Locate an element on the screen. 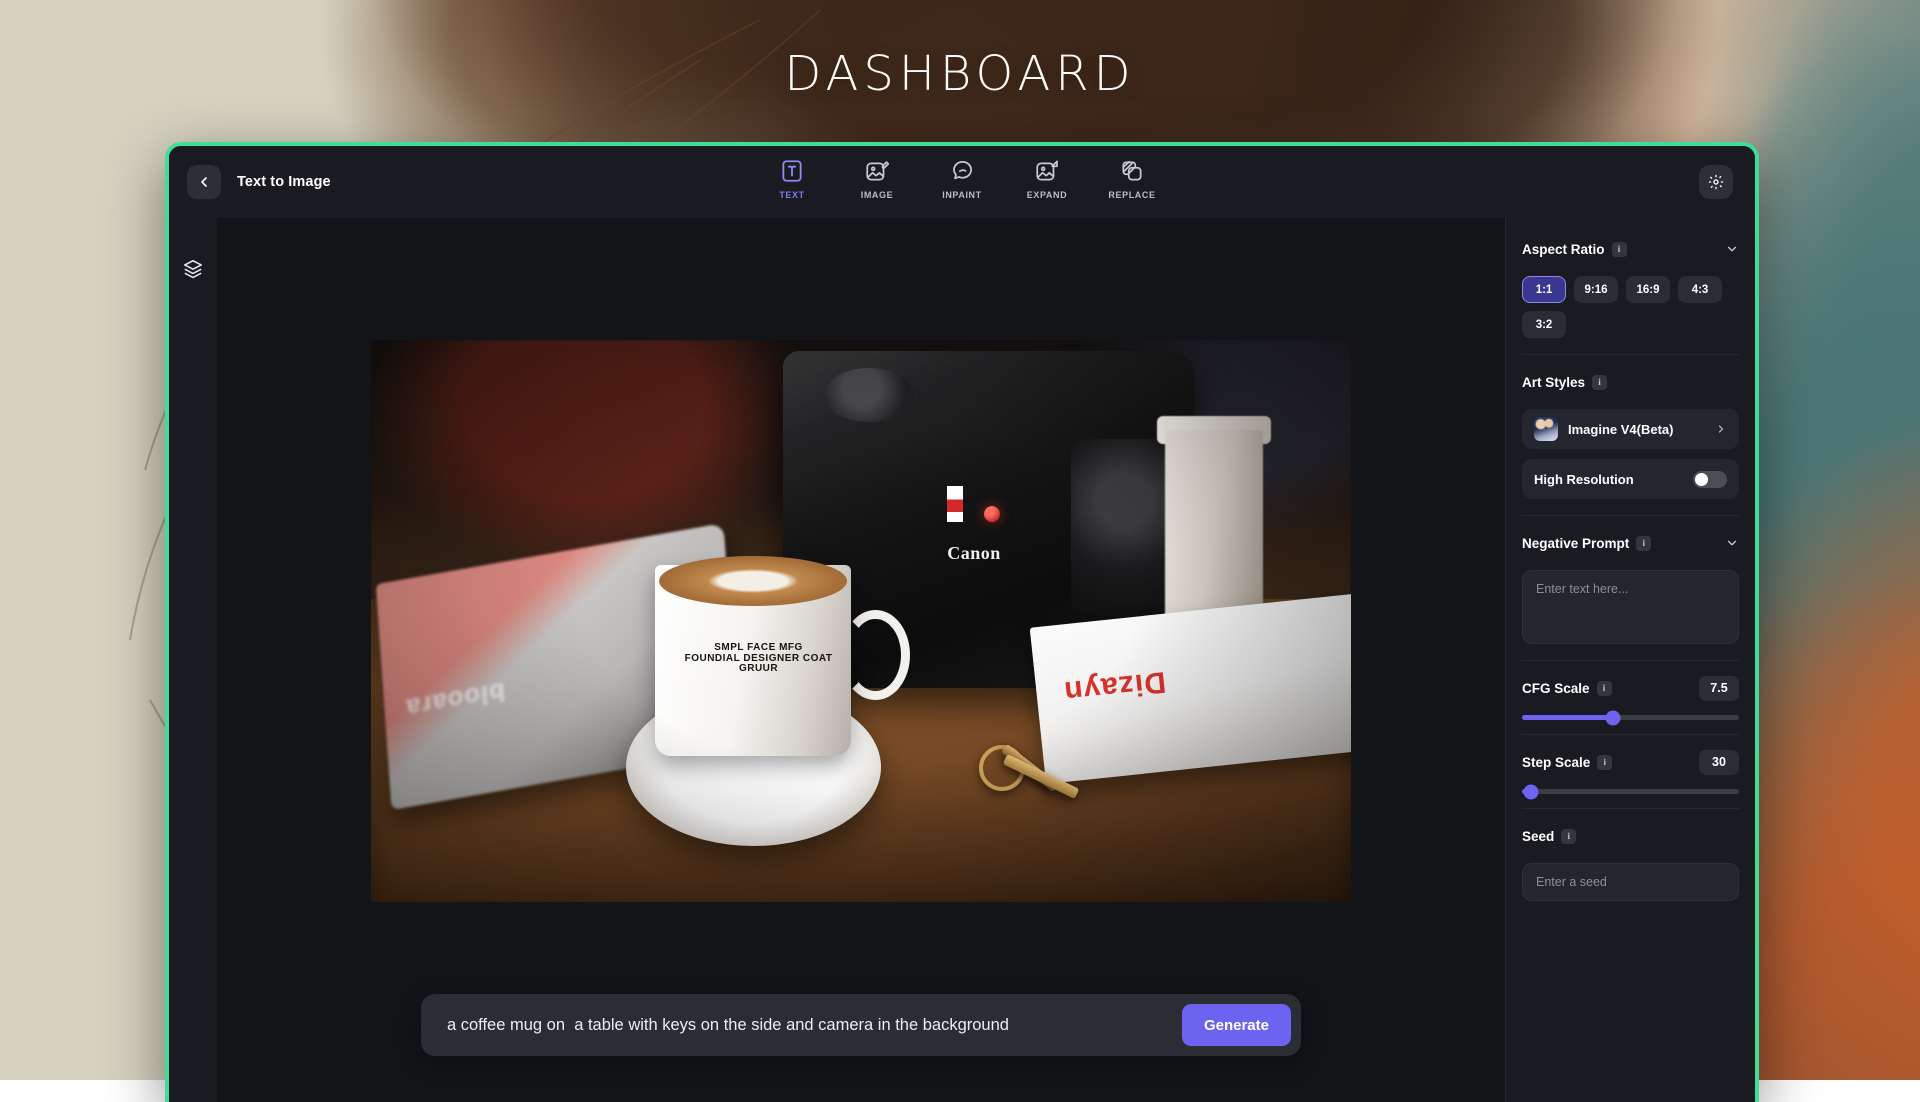 The image size is (1920, 1102). tab-expand-label: EXPAND is located at coordinates (1047, 195).